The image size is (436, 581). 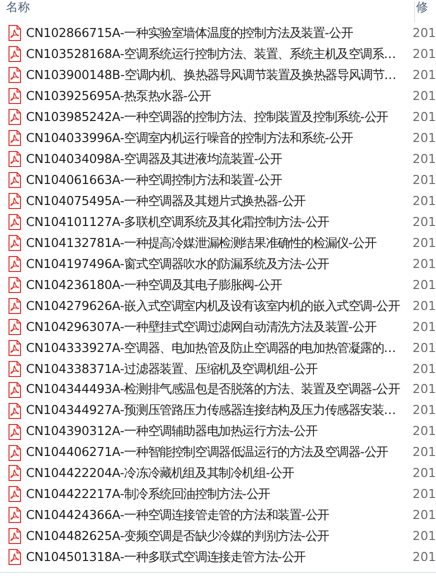 What do you see at coordinates (219, 285) in the screenshot?
I see `file-name: CN104236180A-一种空调及其电子膨胀阀-公开` at bounding box center [219, 285].